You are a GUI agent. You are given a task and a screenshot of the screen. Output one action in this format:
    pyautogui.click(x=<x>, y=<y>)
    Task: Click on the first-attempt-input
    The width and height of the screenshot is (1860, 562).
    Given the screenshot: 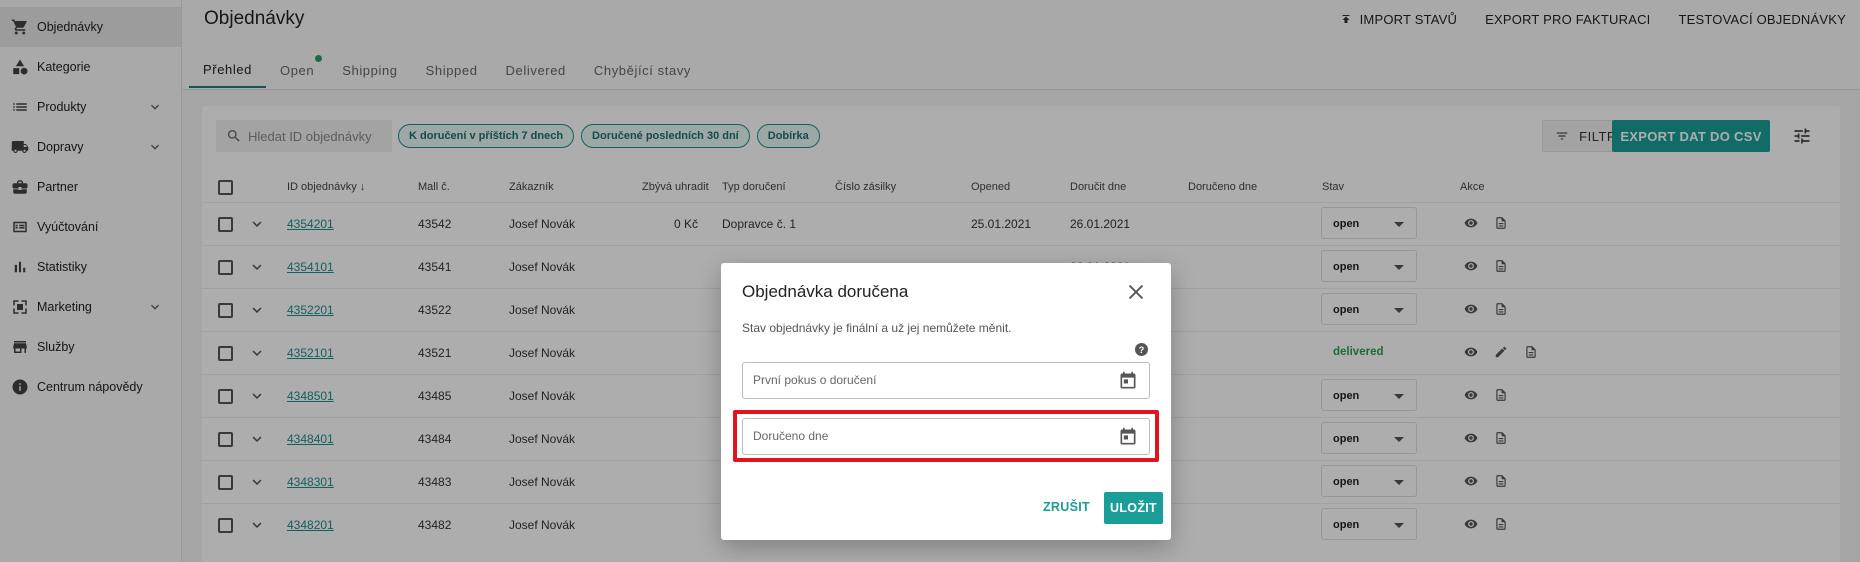 What is the action you would take?
    pyautogui.click(x=923, y=380)
    